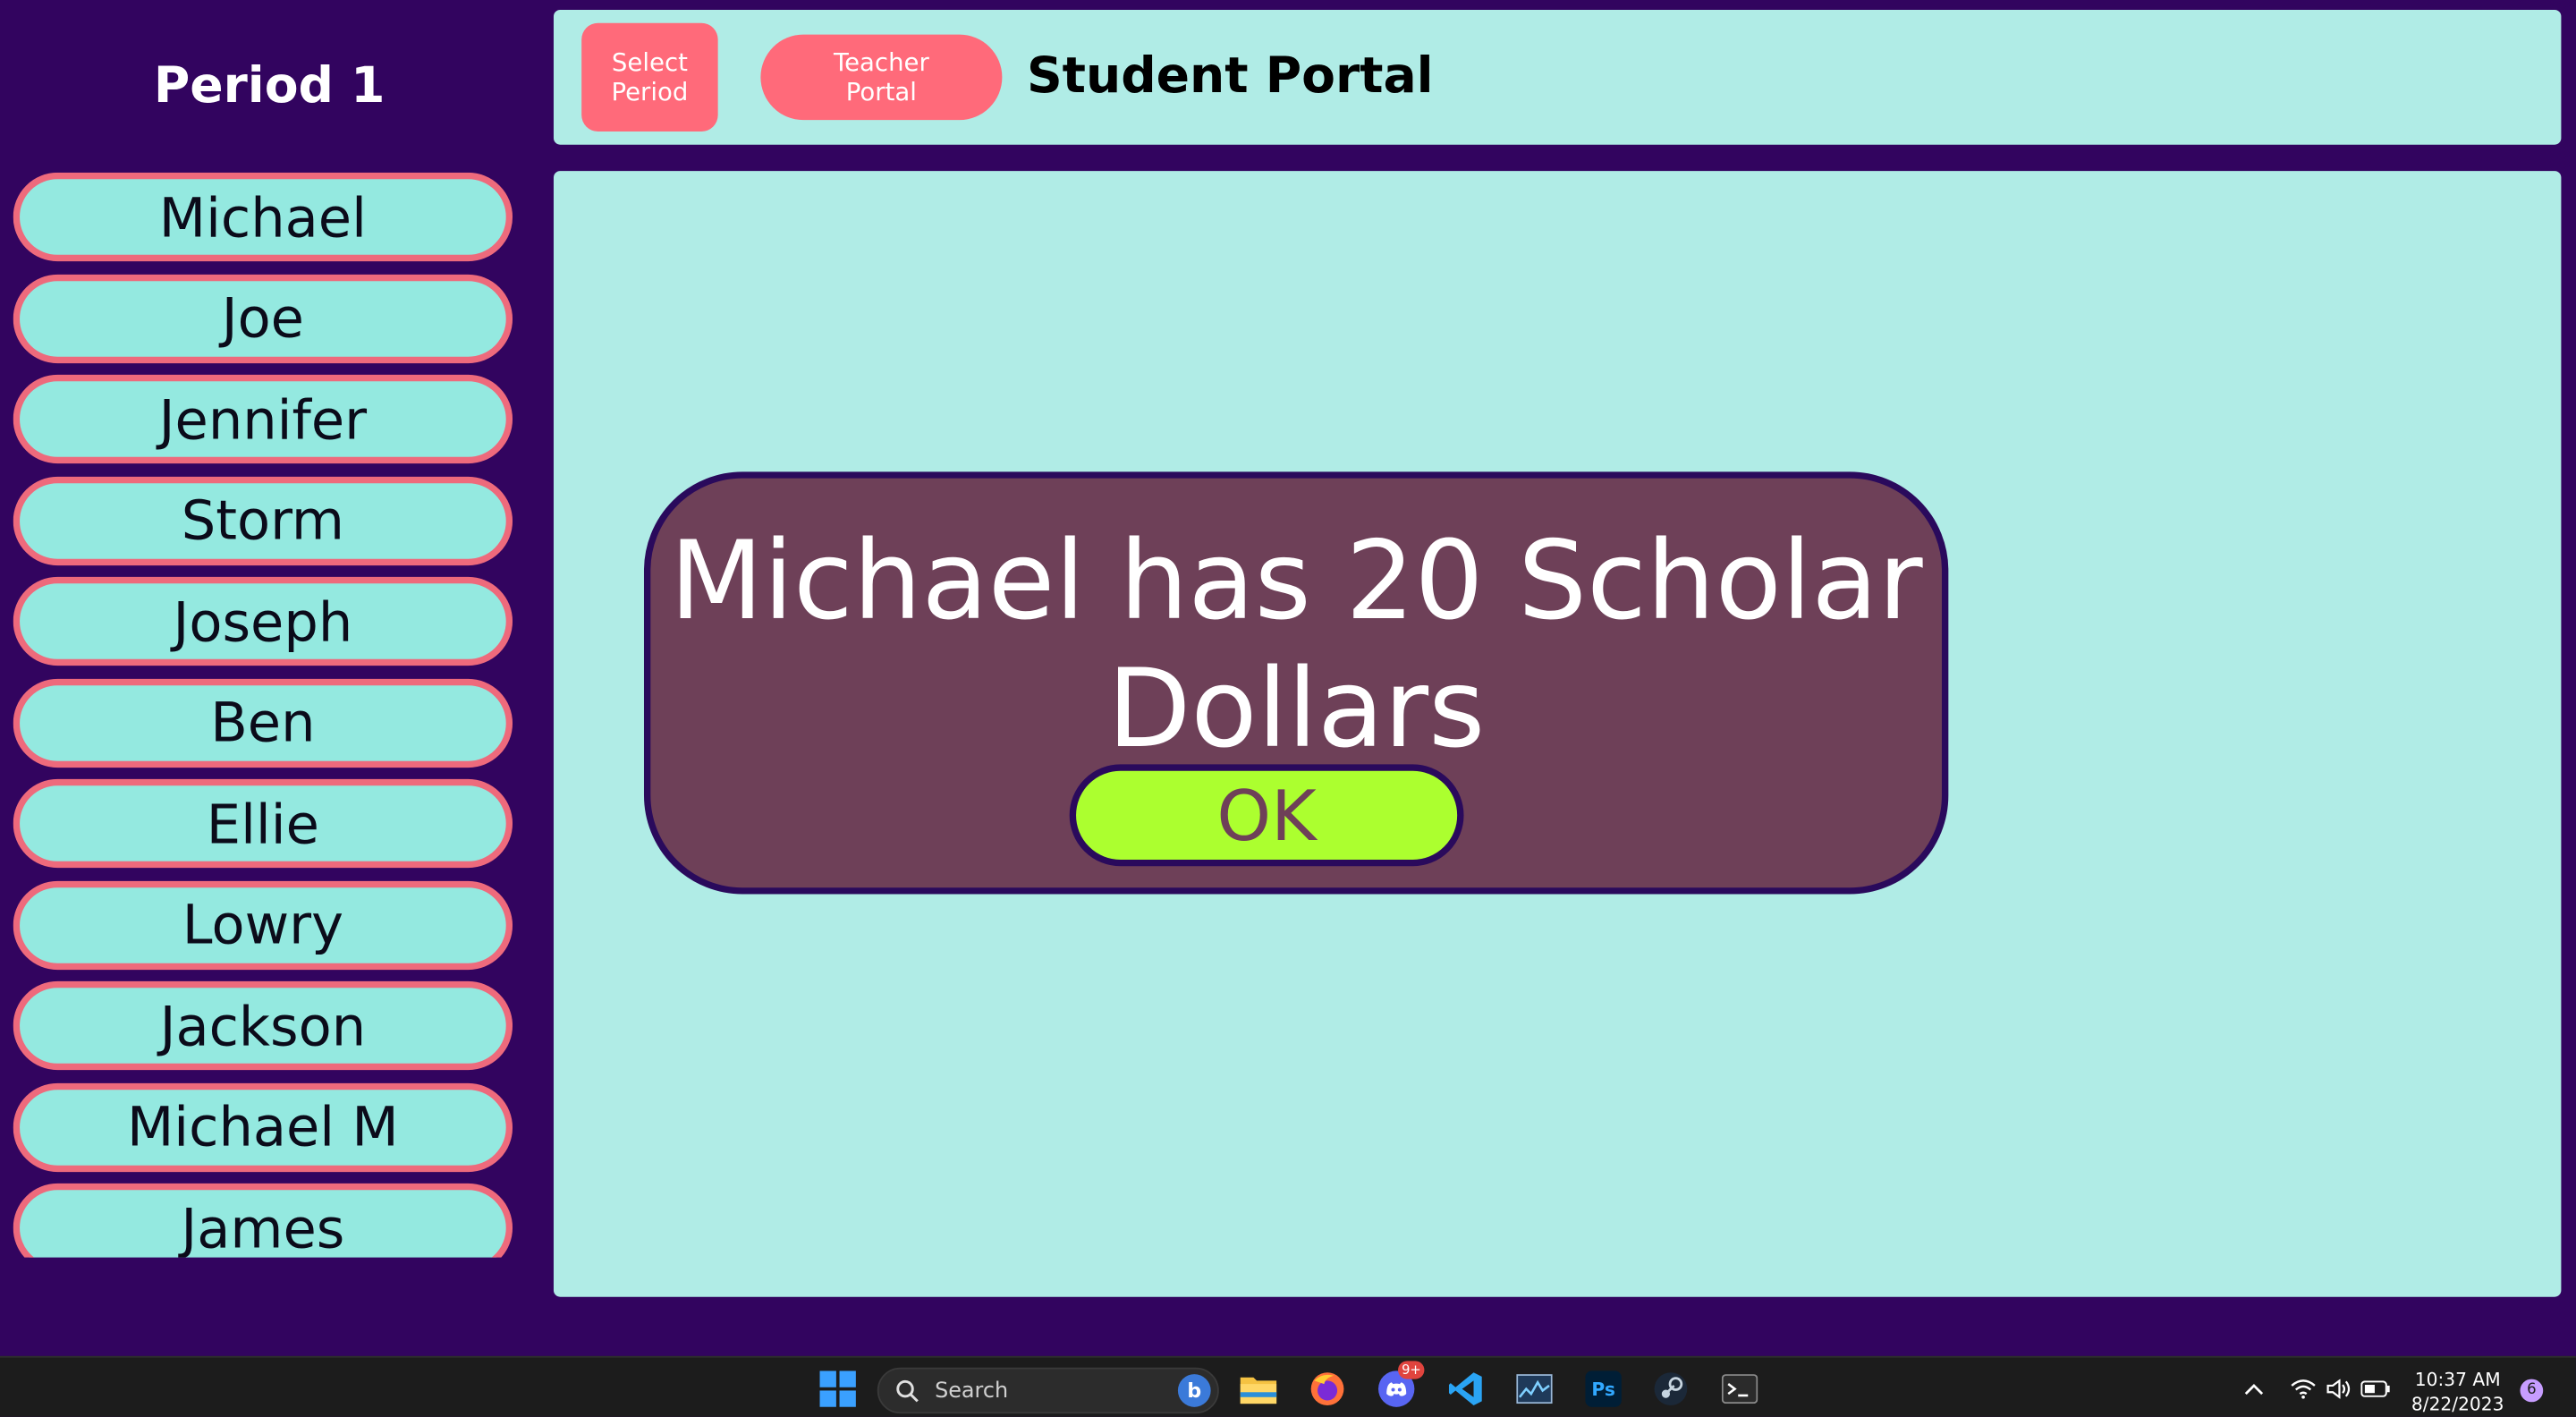  What do you see at coordinates (263, 1127) in the screenshot?
I see `student-button-michael-m: Michael M` at bounding box center [263, 1127].